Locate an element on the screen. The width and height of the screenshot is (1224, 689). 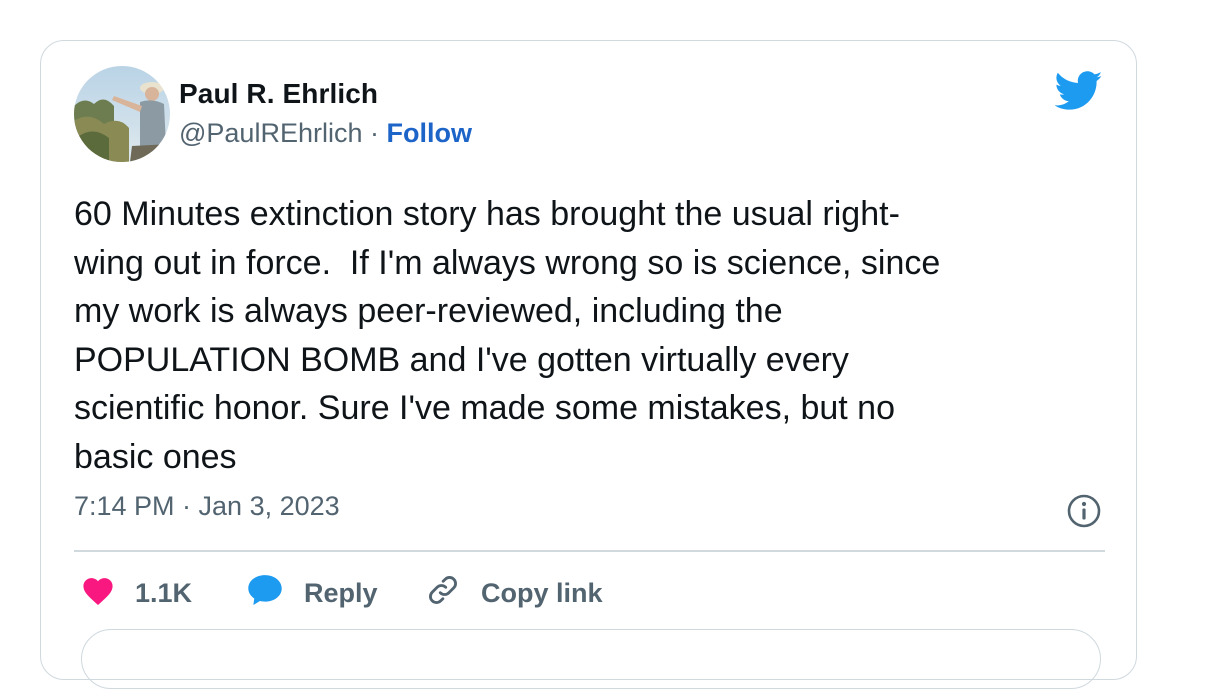
copy-link-button: Copy link is located at coordinates (514, 593).